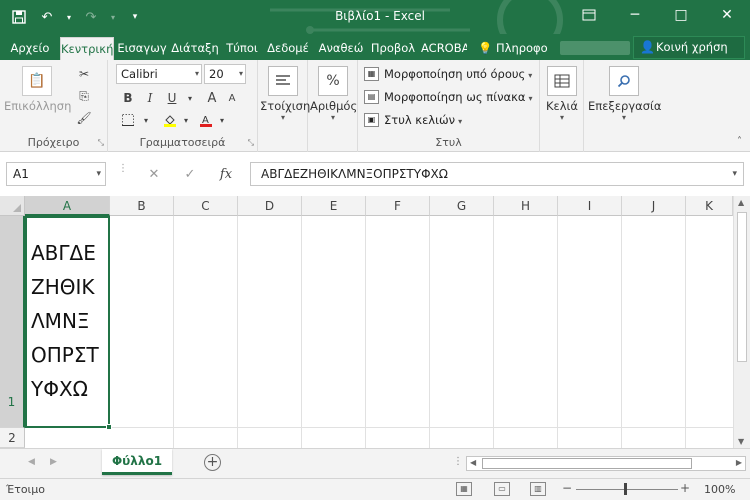  I want to click on tab-insert: Εισαγωγ, so click(142, 48).